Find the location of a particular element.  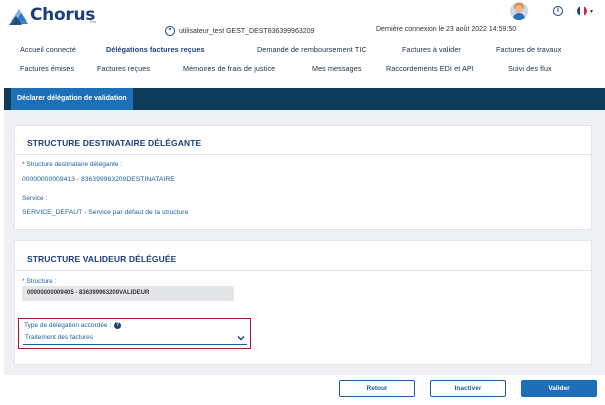

nav-item-suivi-flux: Suivi des flux is located at coordinates (530, 68).